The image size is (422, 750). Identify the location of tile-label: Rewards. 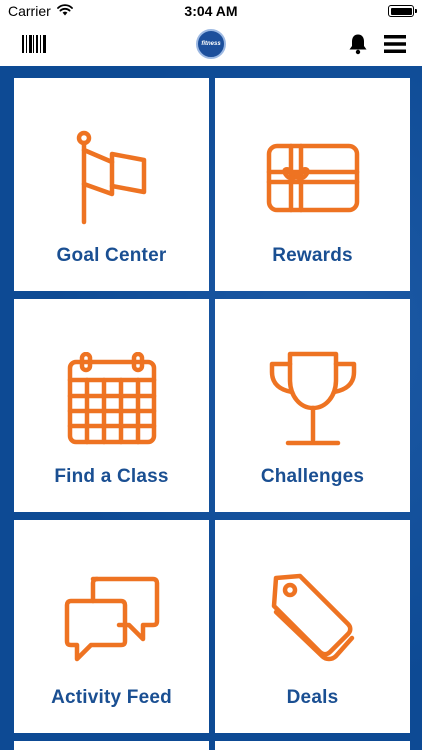
(312, 255).